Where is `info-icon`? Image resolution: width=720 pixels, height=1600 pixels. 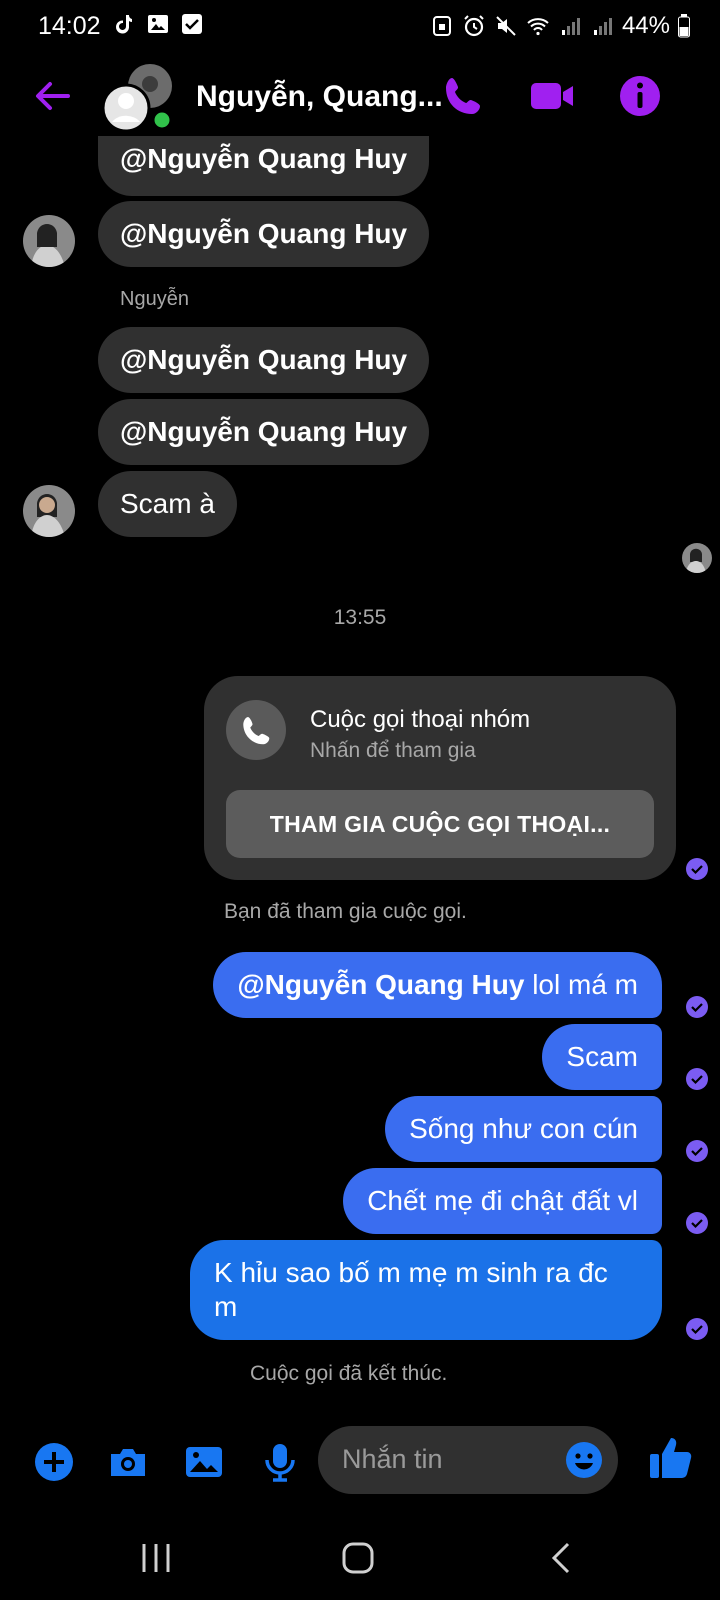 info-icon is located at coordinates (640, 96).